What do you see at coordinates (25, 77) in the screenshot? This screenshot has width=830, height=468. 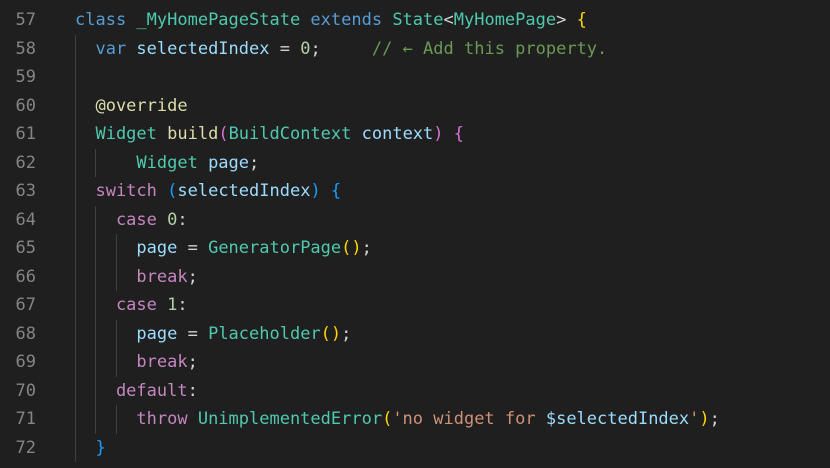 I see `line-number: 59` at bounding box center [25, 77].